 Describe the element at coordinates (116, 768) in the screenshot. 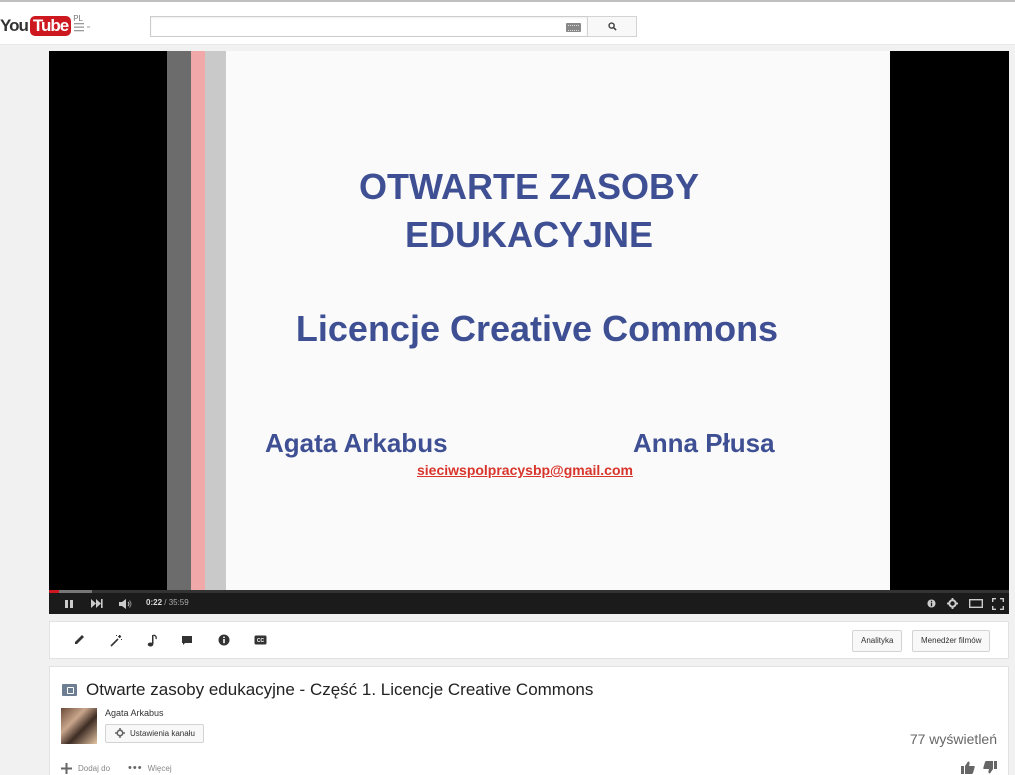

I see `action-buttons: Dodaj do ••• Więcej` at that location.